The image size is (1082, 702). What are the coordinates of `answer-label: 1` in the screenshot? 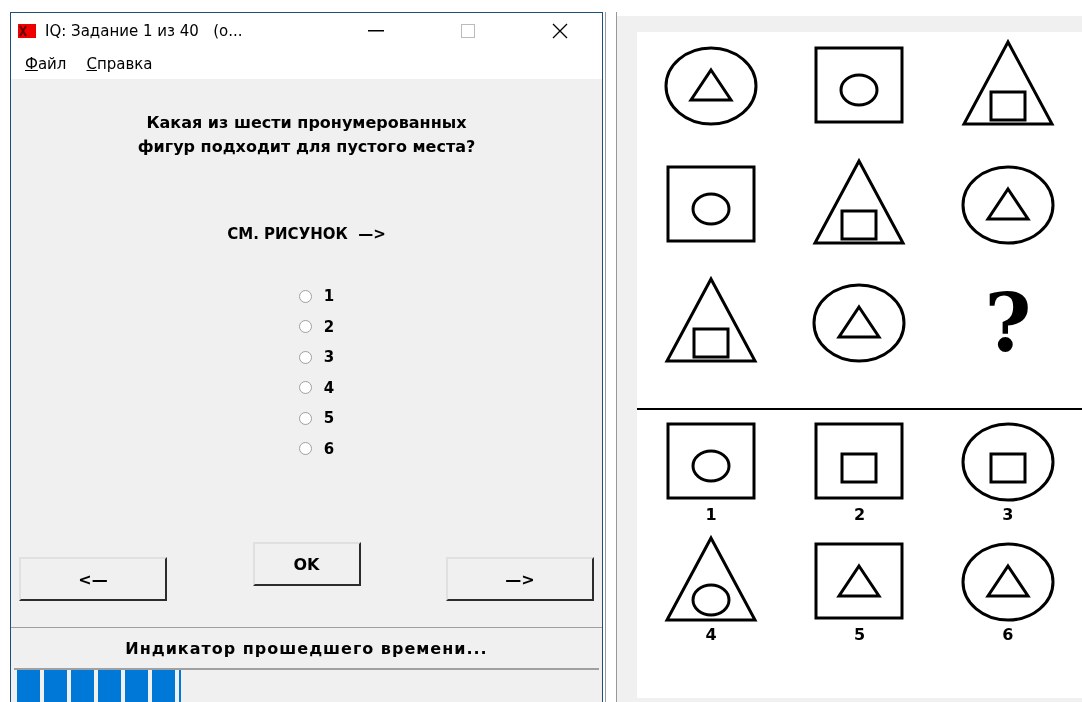 It's located at (329, 296).